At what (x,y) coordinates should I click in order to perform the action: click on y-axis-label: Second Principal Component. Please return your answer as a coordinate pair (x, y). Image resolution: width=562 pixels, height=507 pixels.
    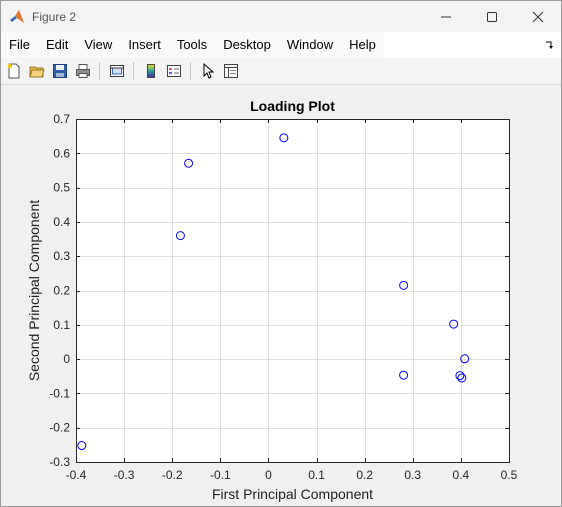
    Looking at the image, I should click on (34, 290).